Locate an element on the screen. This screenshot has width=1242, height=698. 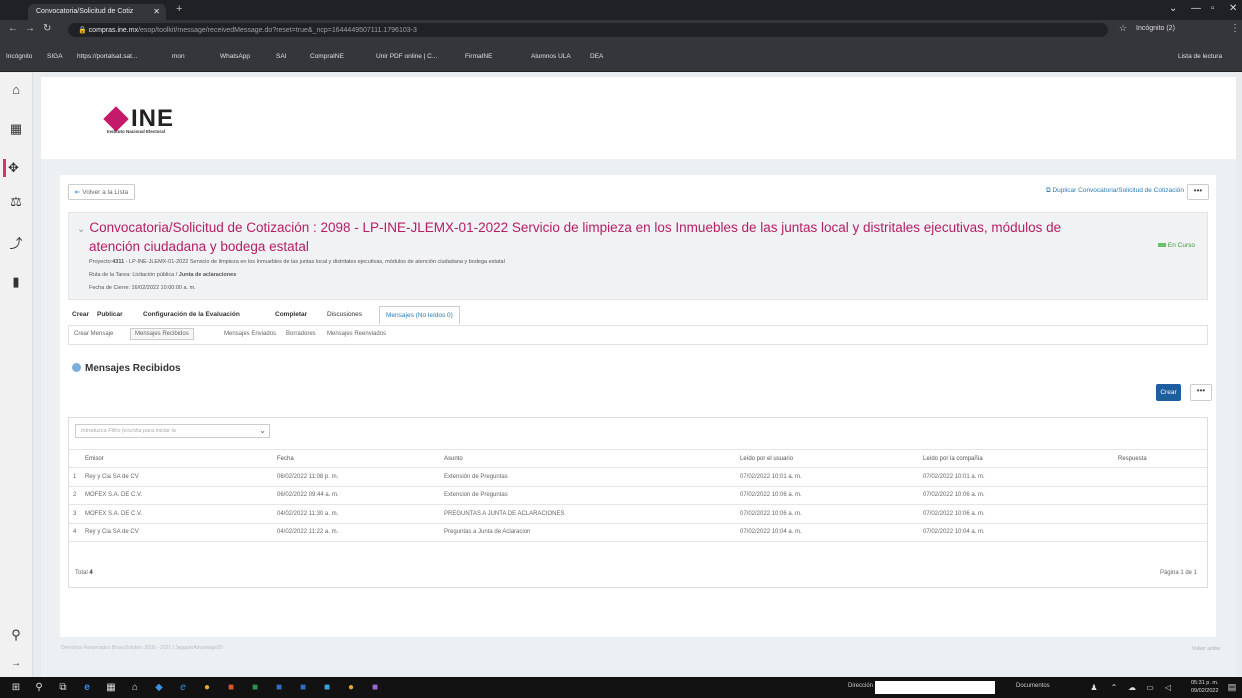
close-tab-icon: ✕ is located at coordinates (156, 11).